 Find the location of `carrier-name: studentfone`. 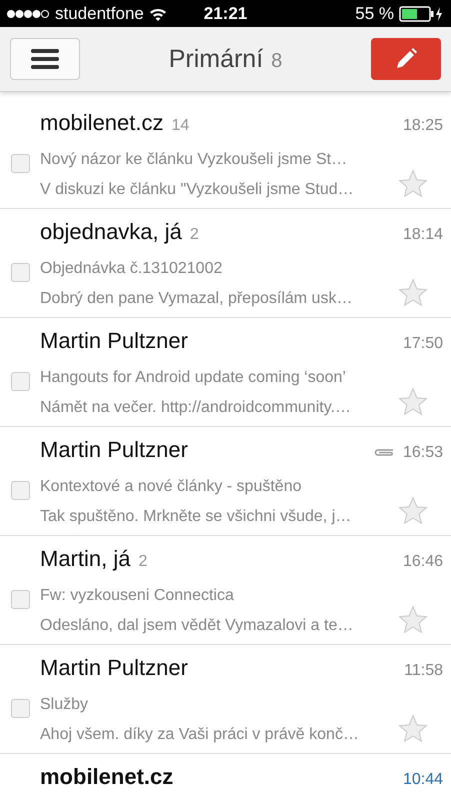

carrier-name: studentfone is located at coordinates (99, 14).